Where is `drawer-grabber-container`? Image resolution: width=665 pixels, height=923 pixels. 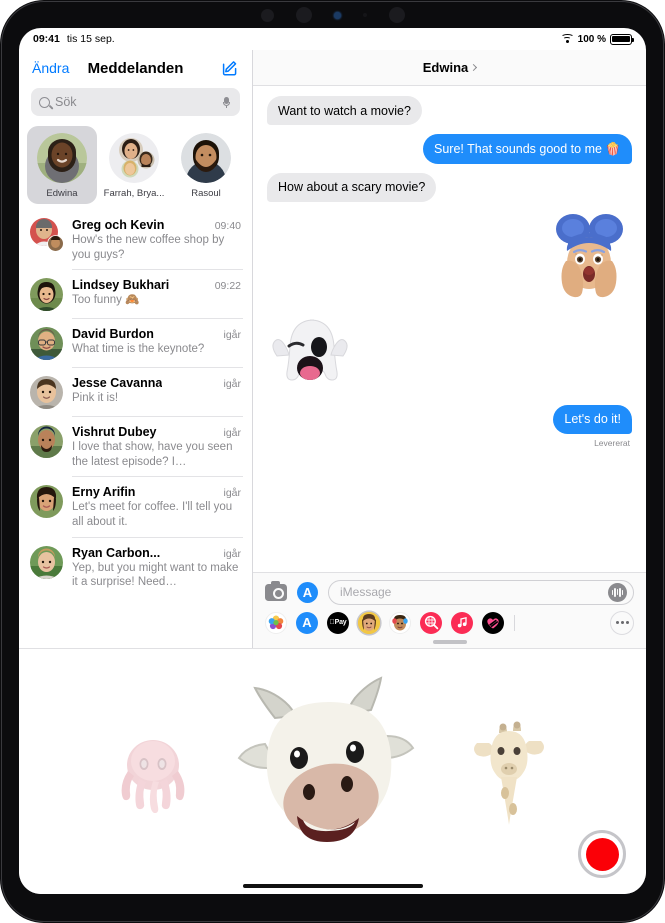 drawer-grabber-container is located at coordinates (449, 642).